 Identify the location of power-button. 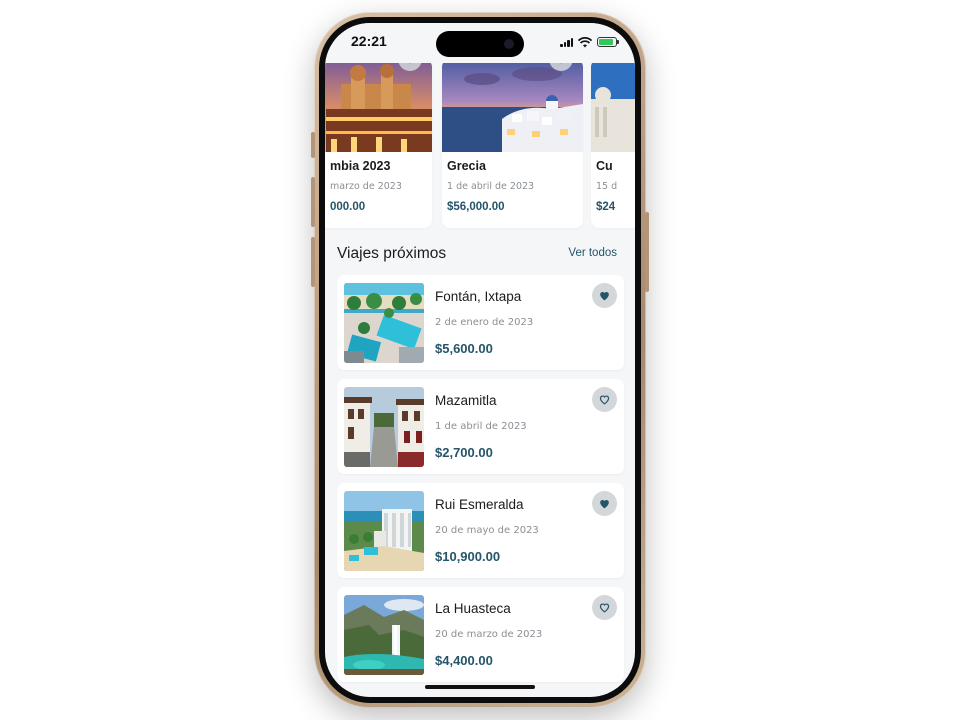
(647, 252).